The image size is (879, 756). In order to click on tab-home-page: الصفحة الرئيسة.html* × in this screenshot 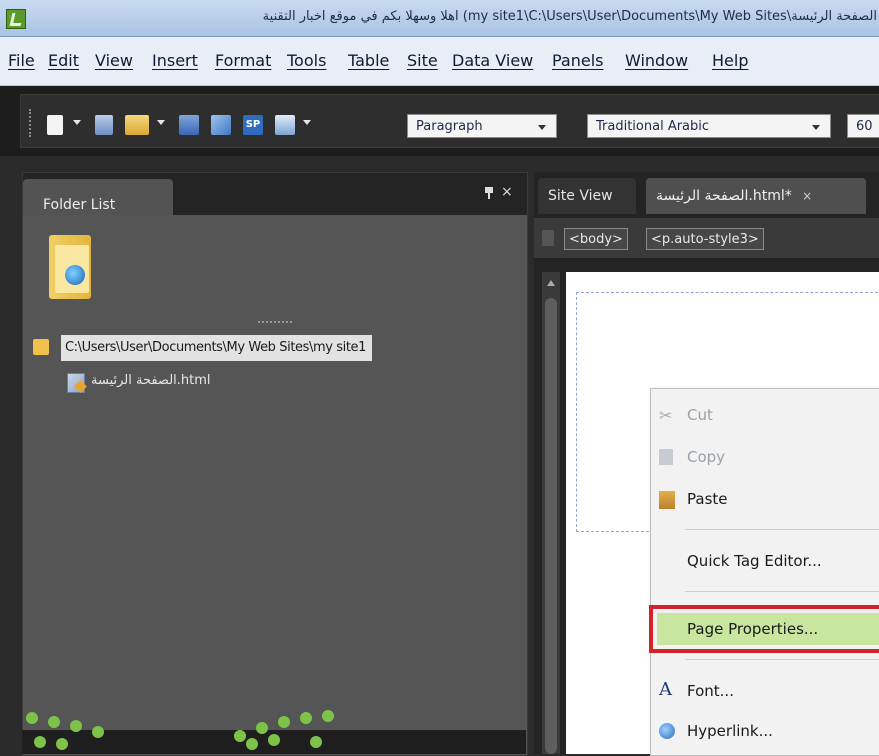, I will do `click(756, 196)`.